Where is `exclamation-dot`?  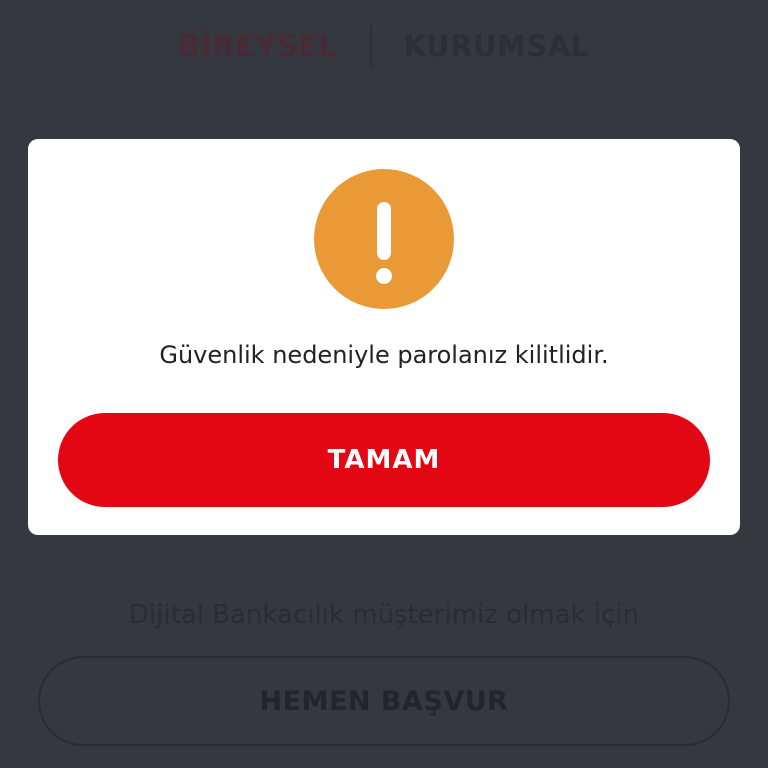
exclamation-dot is located at coordinates (384, 276).